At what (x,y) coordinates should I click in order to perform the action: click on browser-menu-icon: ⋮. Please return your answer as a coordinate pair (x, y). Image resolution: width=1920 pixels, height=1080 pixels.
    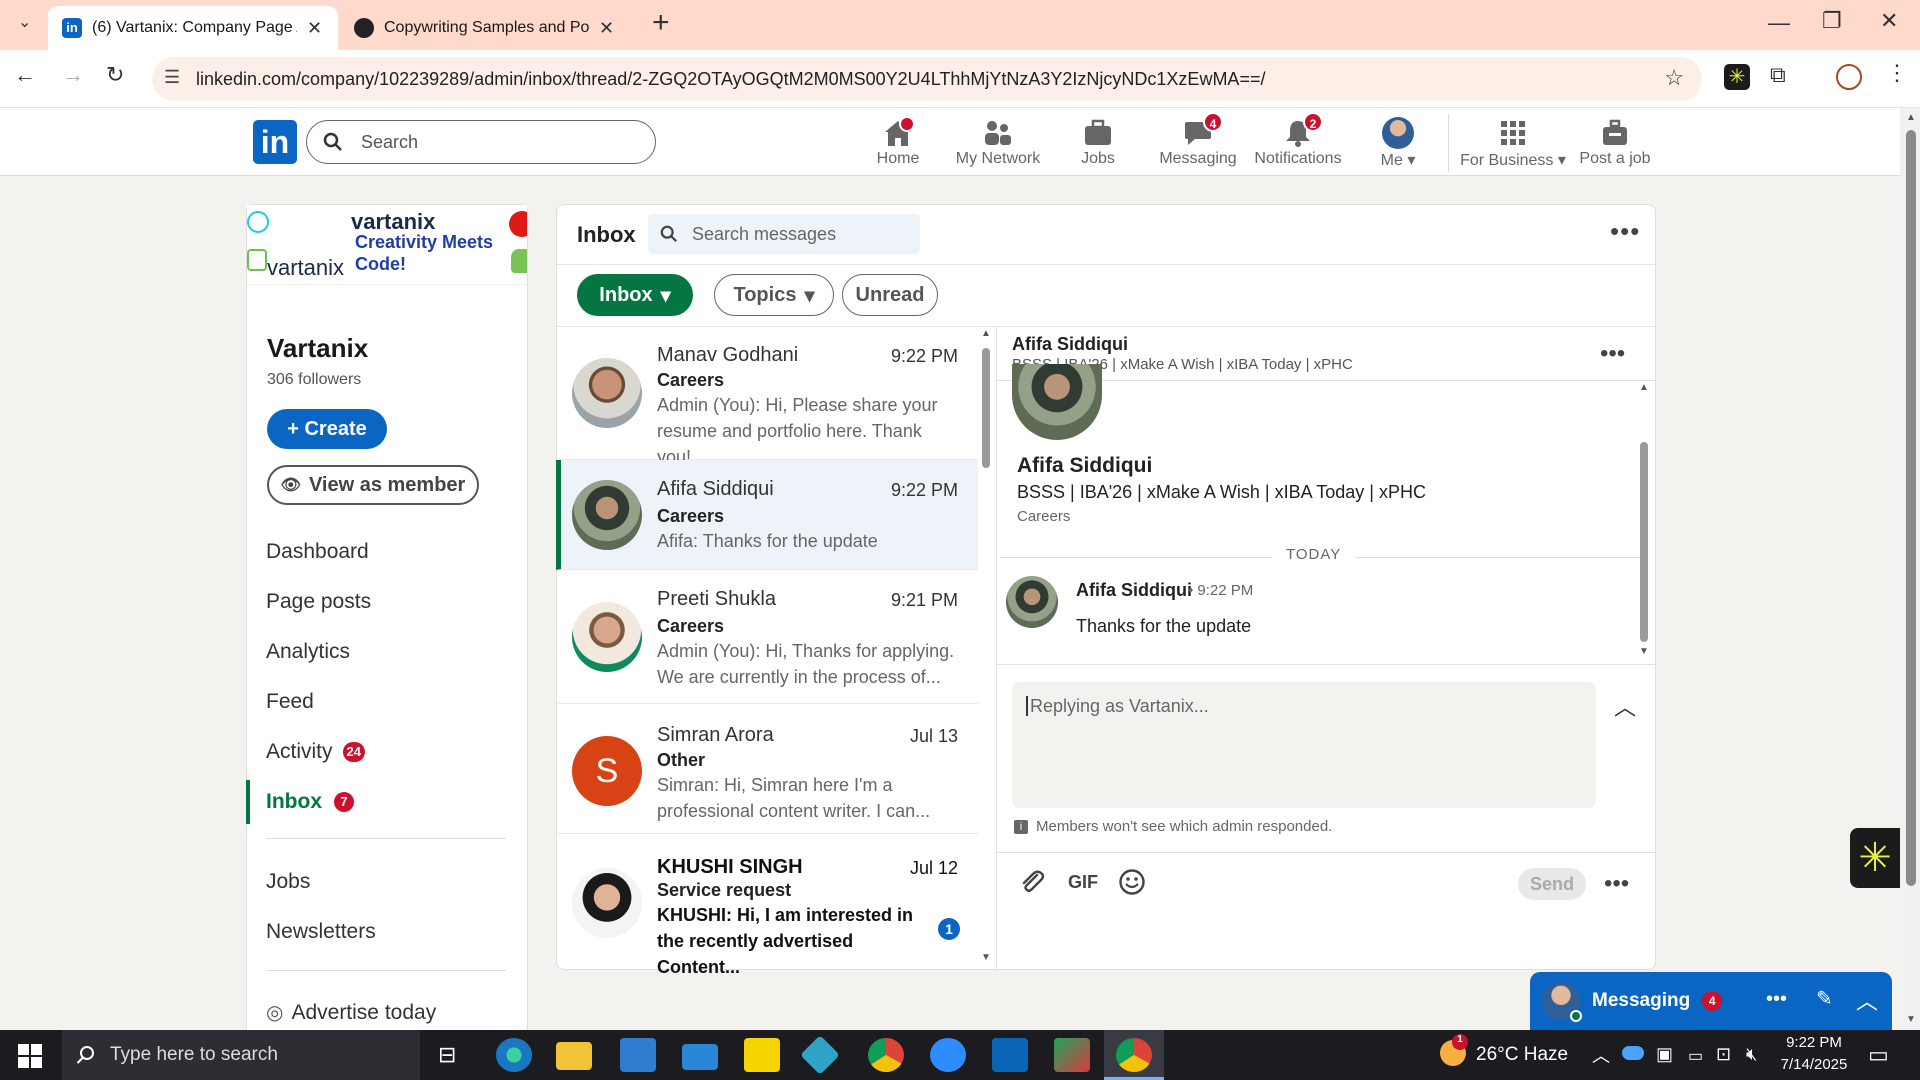
    Looking at the image, I should click on (1897, 73).